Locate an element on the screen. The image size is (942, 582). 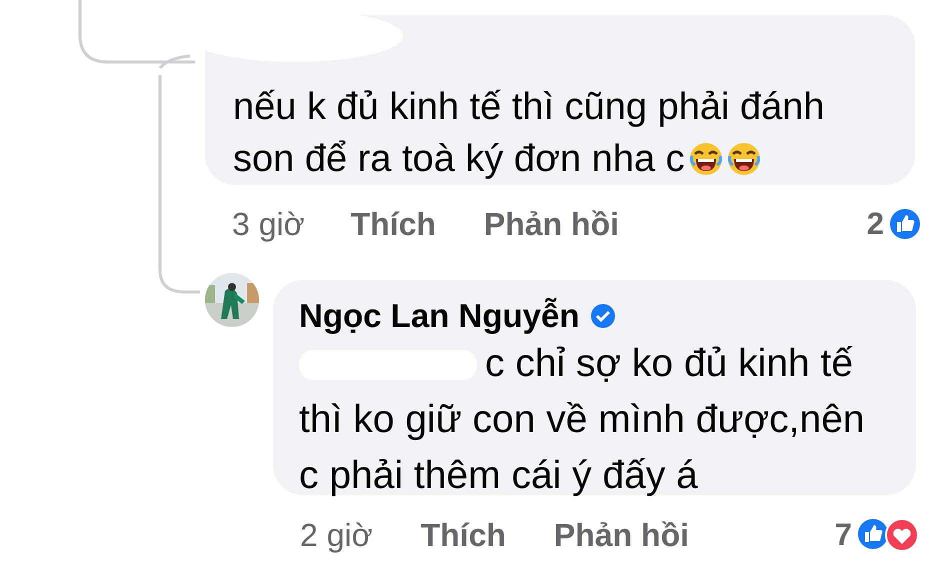
avatar is located at coordinates (232, 300).